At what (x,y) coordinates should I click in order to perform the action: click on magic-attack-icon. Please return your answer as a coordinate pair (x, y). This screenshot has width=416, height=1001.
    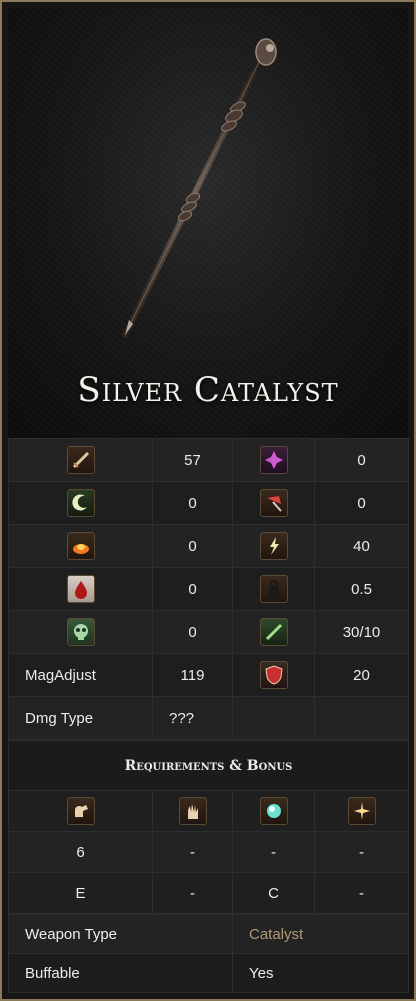
    Looking at the image, I should click on (80, 503).